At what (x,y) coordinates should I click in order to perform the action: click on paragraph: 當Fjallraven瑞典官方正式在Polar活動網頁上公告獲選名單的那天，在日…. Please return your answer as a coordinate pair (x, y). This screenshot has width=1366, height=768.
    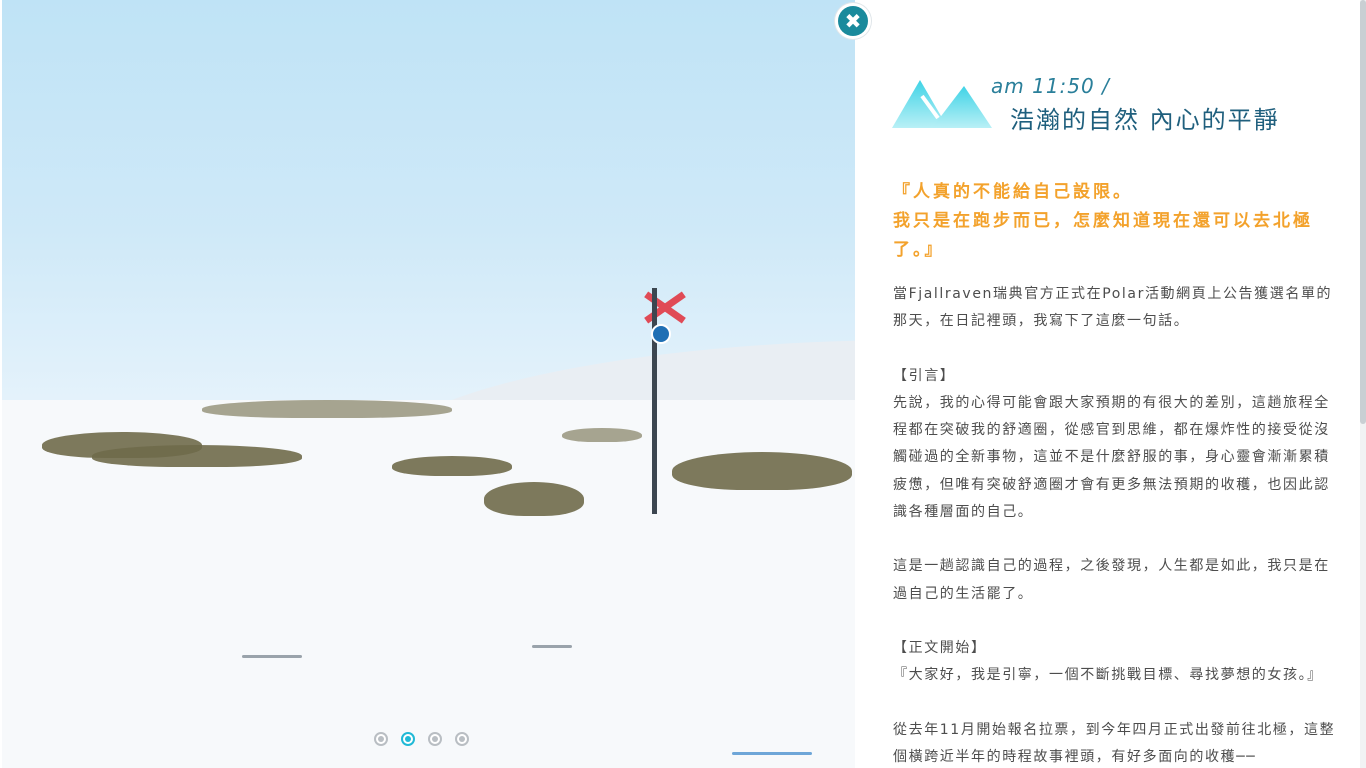
    Looking at the image, I should click on (1113, 308).